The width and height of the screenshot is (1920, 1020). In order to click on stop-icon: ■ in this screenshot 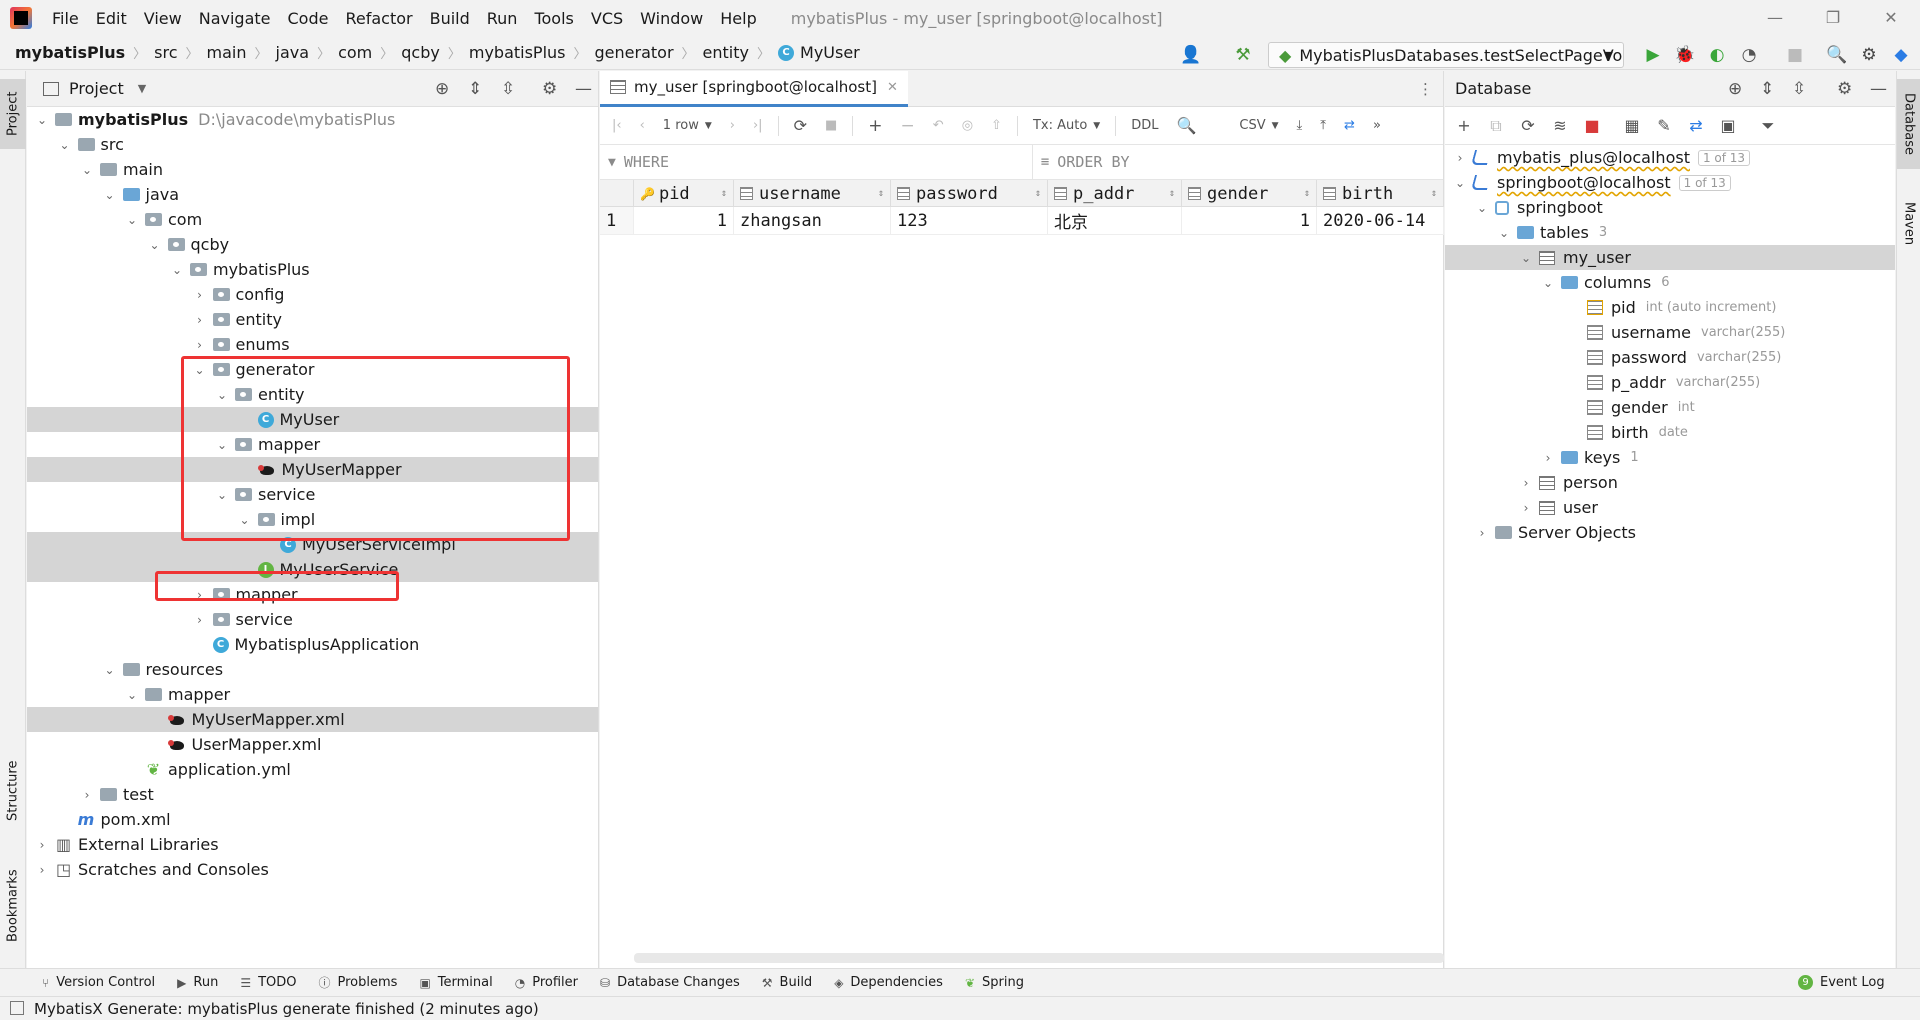, I will do `click(1795, 55)`.